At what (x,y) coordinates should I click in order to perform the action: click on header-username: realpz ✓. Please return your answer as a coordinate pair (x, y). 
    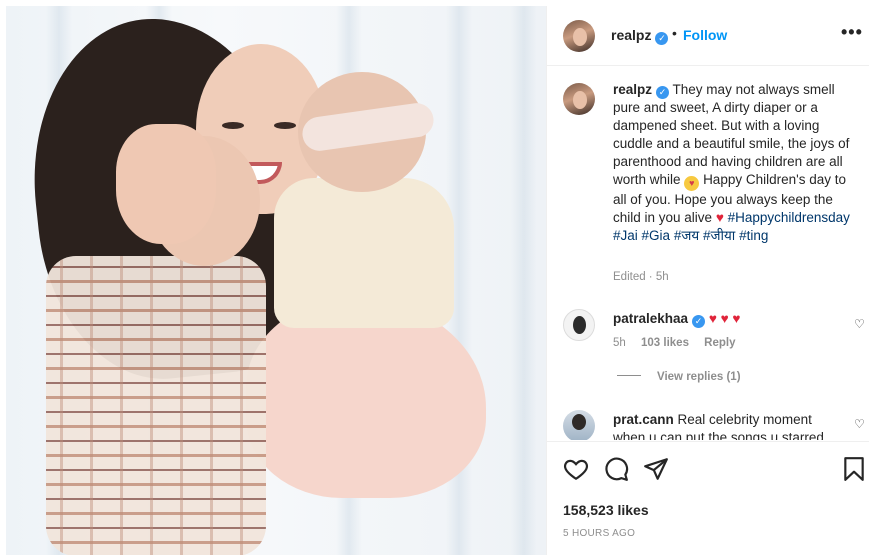
    Looking at the image, I should click on (640, 36).